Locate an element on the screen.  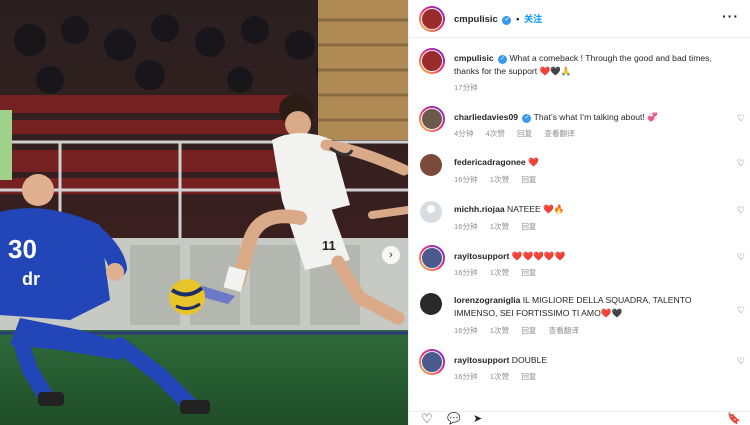
comment-body: ❤️ is located at coordinates (533, 162).